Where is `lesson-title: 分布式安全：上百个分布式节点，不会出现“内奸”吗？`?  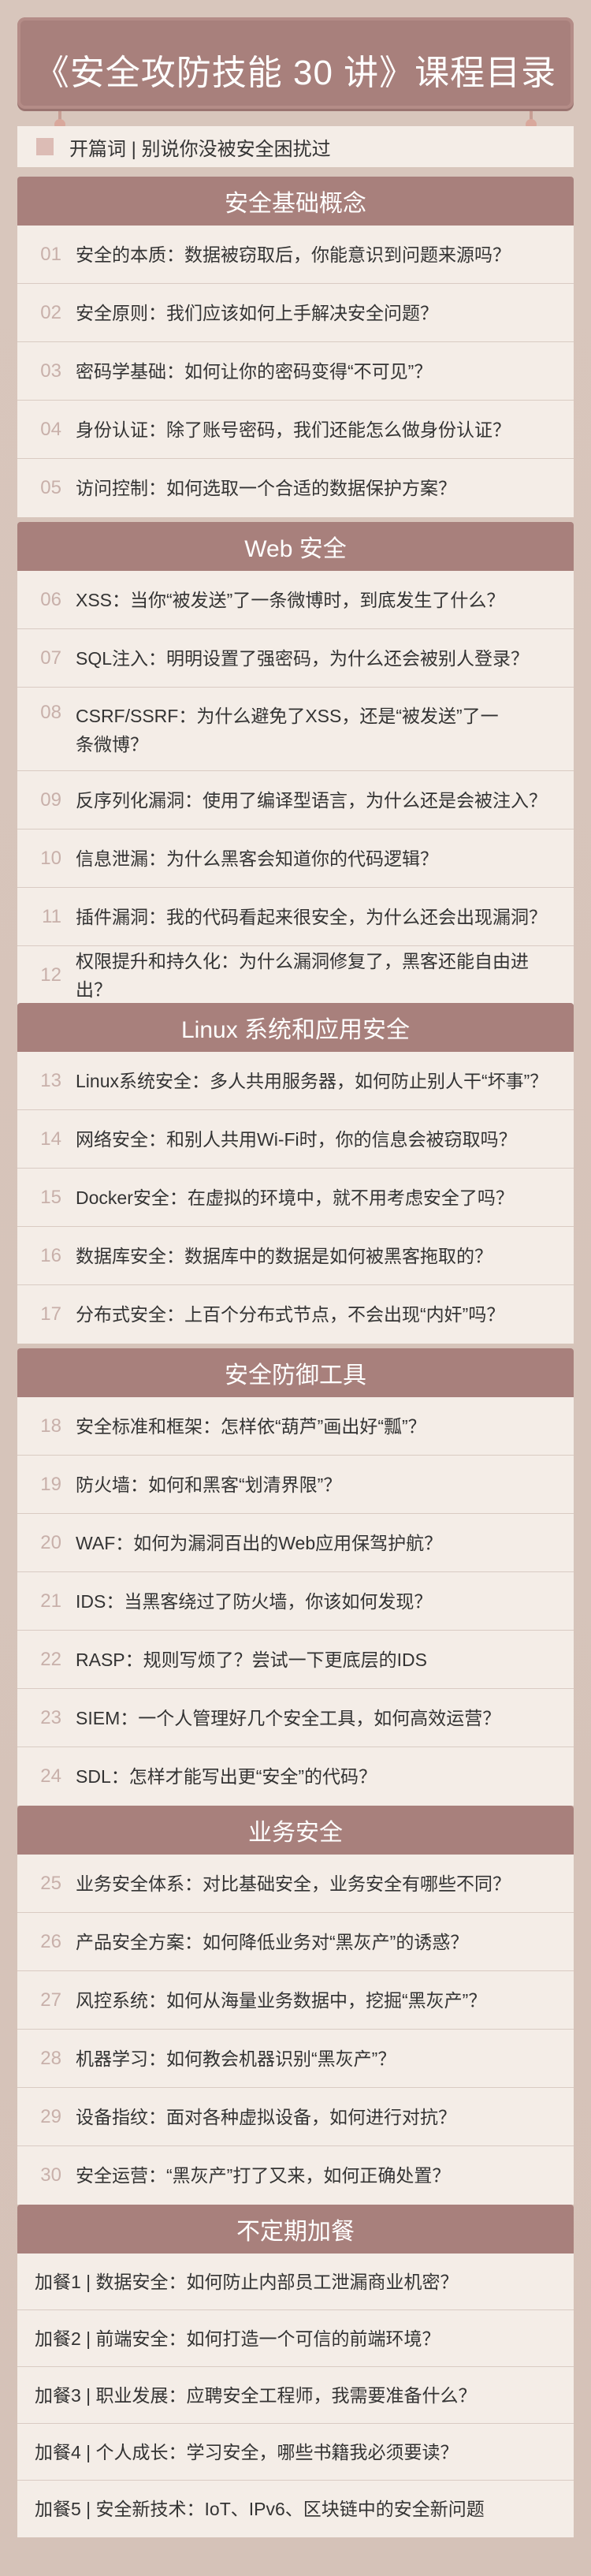 lesson-title: 分布式安全：上百个分布式节点，不会出现“内奸”吗？ is located at coordinates (291, 1315).